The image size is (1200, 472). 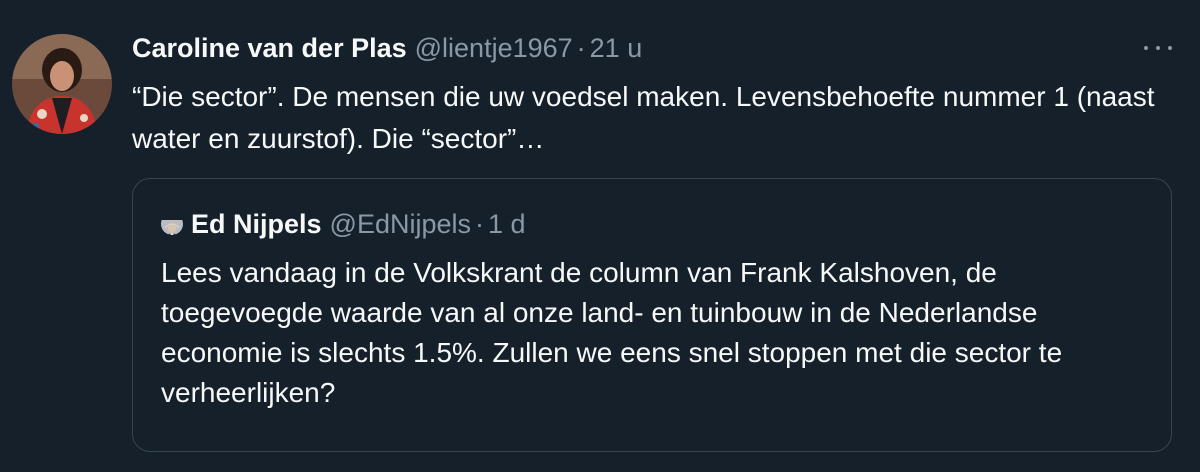 I want to click on avatar-image, so click(x=62, y=84).